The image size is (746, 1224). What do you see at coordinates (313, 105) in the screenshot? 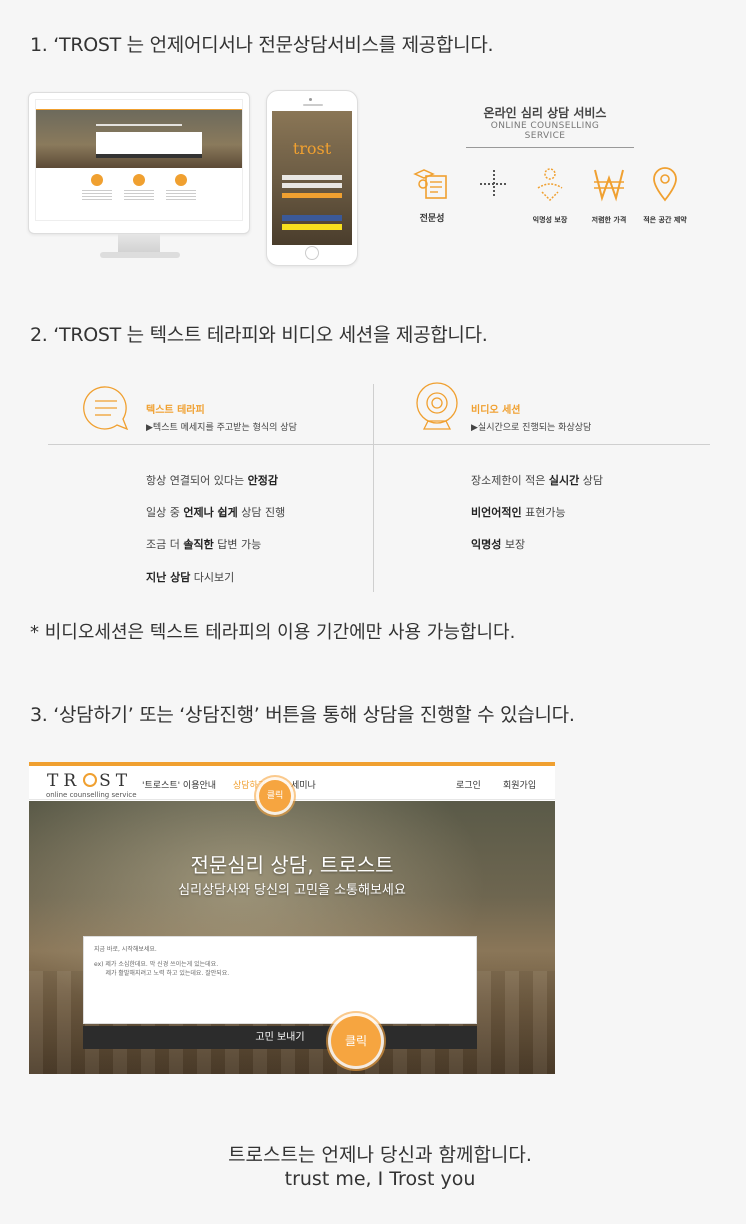
I see `phone-speaker` at bounding box center [313, 105].